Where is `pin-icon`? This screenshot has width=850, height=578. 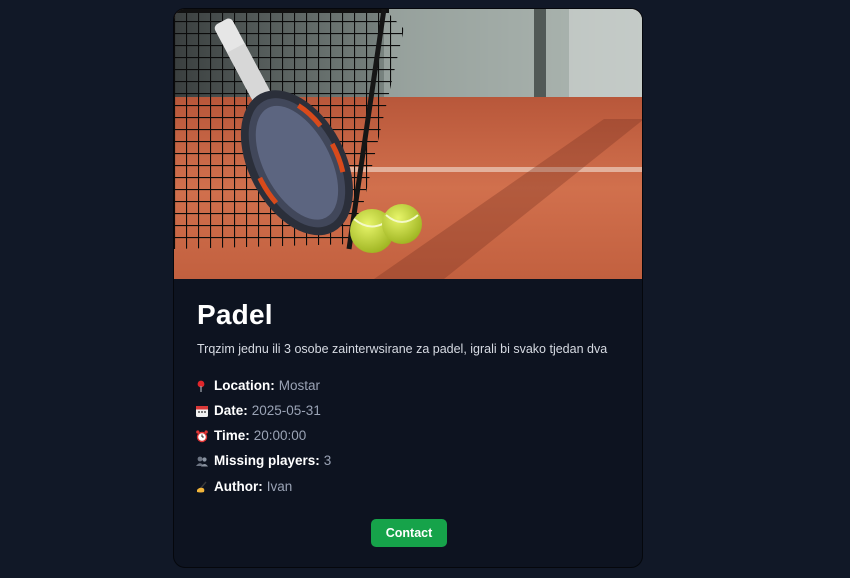
pin-icon is located at coordinates (202, 386).